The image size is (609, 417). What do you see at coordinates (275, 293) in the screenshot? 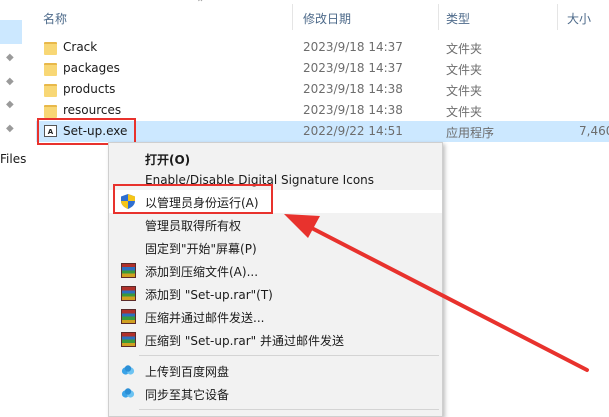
I see `menu-item-add-to-setup-rar: 添加到 "Set-up.rar"(T)` at bounding box center [275, 293].